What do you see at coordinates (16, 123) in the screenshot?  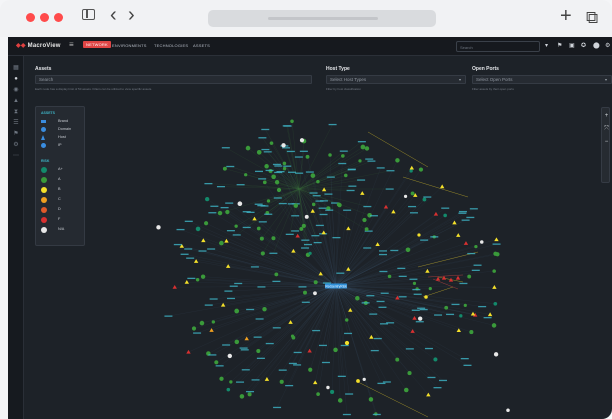 I see `list-icon: ☰` at bounding box center [16, 123].